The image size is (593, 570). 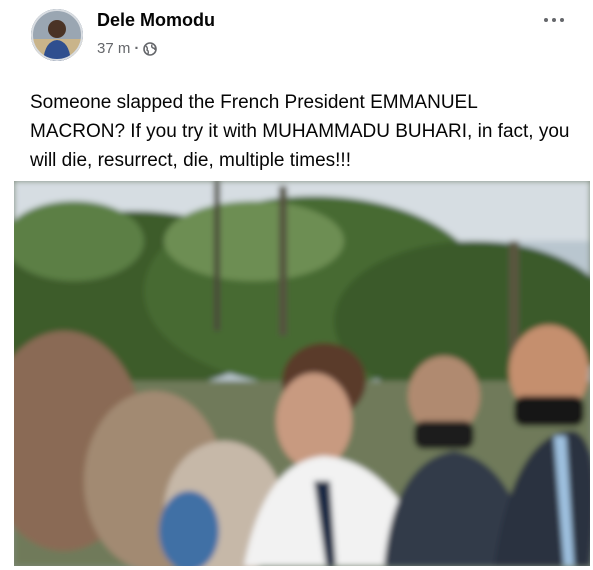 What do you see at coordinates (150, 48) in the screenshot?
I see `globe-icon` at bounding box center [150, 48].